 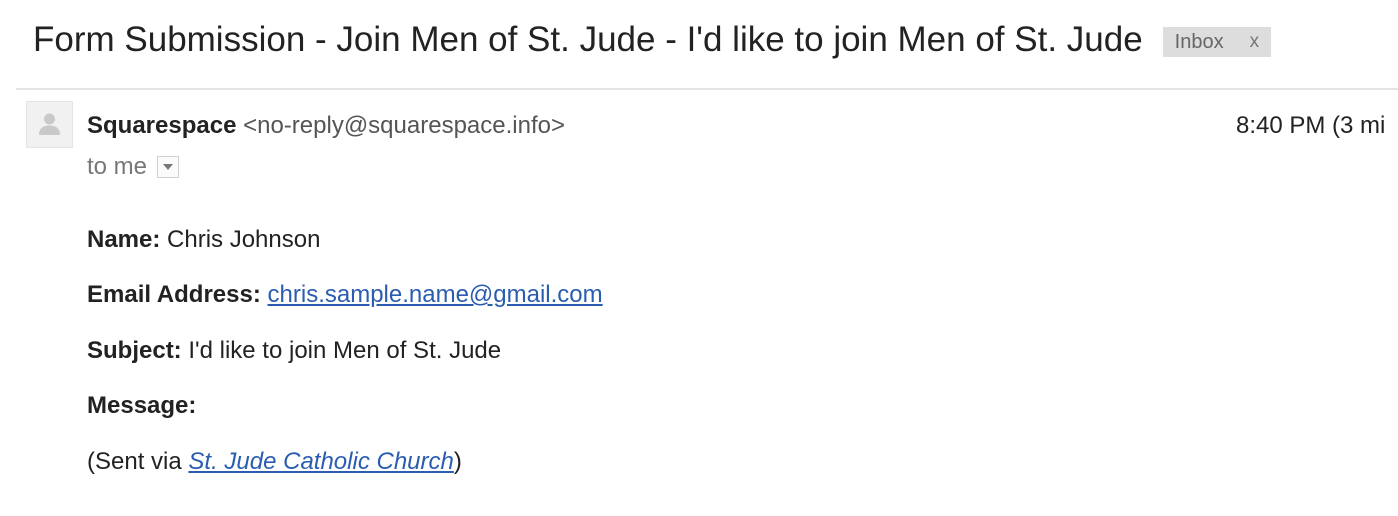 I want to click on remove-label-button: x, so click(x=1255, y=42).